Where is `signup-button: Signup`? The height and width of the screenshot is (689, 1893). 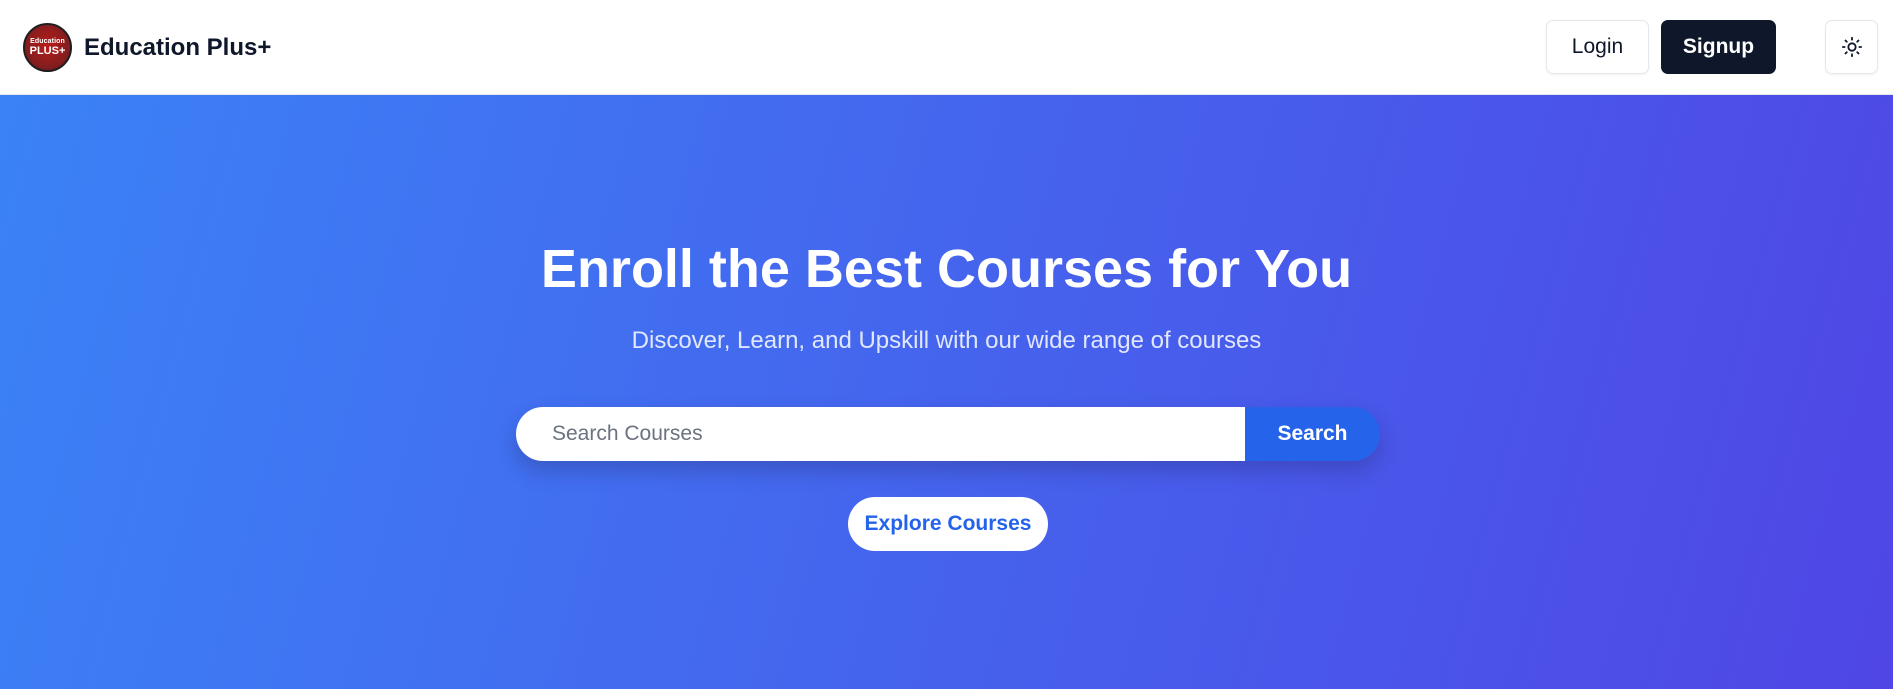 signup-button: Signup is located at coordinates (1718, 47).